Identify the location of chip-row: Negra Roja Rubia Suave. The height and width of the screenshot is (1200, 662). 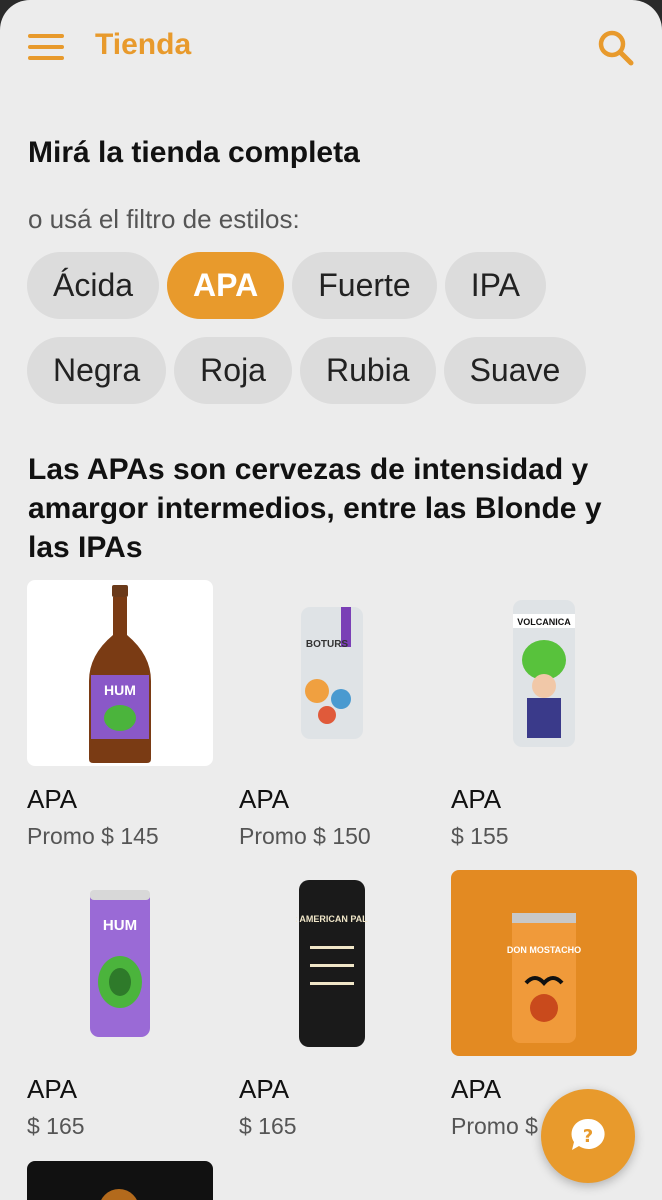
(332, 370).